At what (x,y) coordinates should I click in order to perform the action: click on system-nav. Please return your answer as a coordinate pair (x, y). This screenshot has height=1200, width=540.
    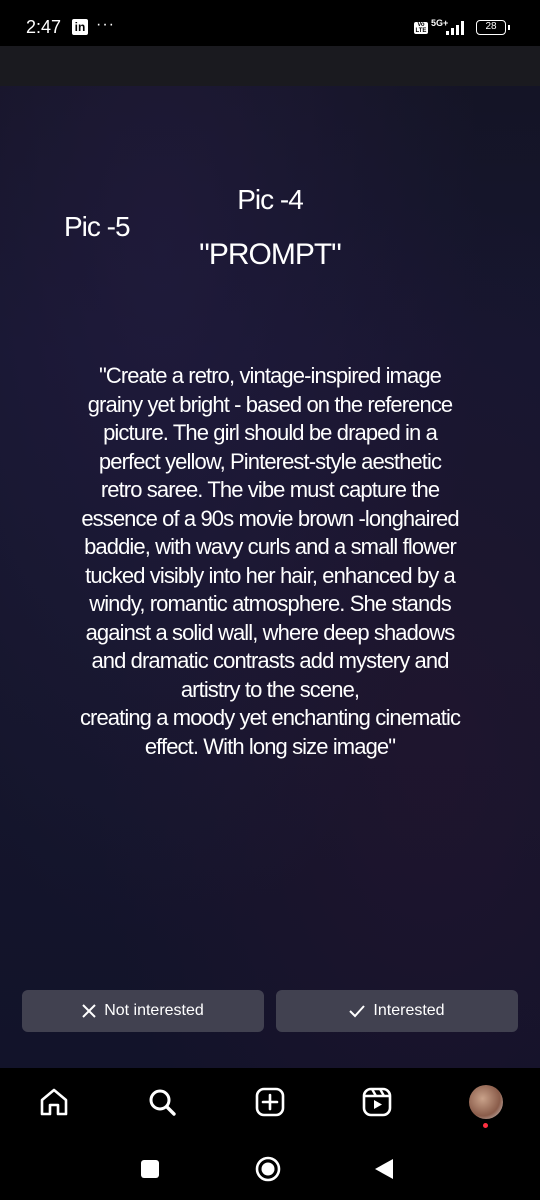
    Looking at the image, I should click on (270, 1171).